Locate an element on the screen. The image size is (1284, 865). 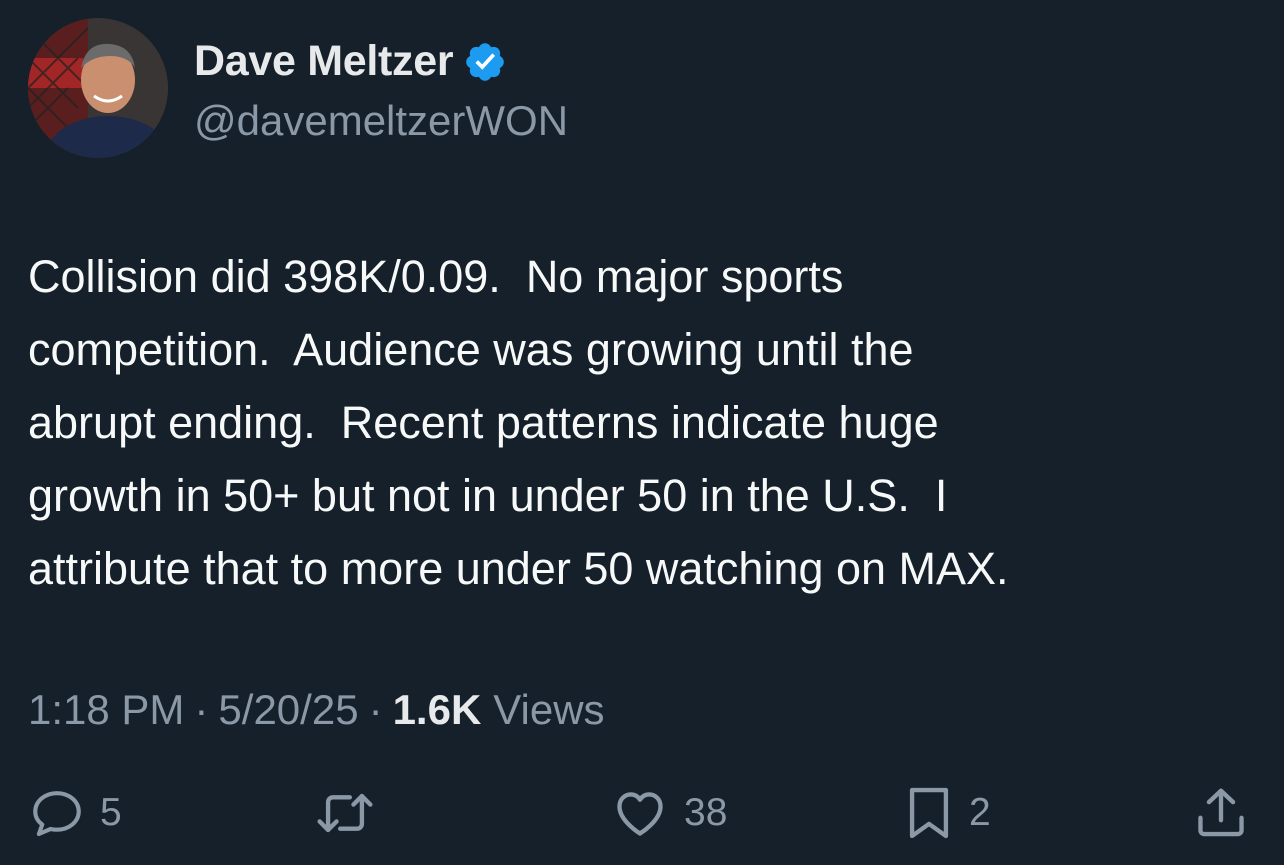
reply-button: 5 is located at coordinates (75, 813).